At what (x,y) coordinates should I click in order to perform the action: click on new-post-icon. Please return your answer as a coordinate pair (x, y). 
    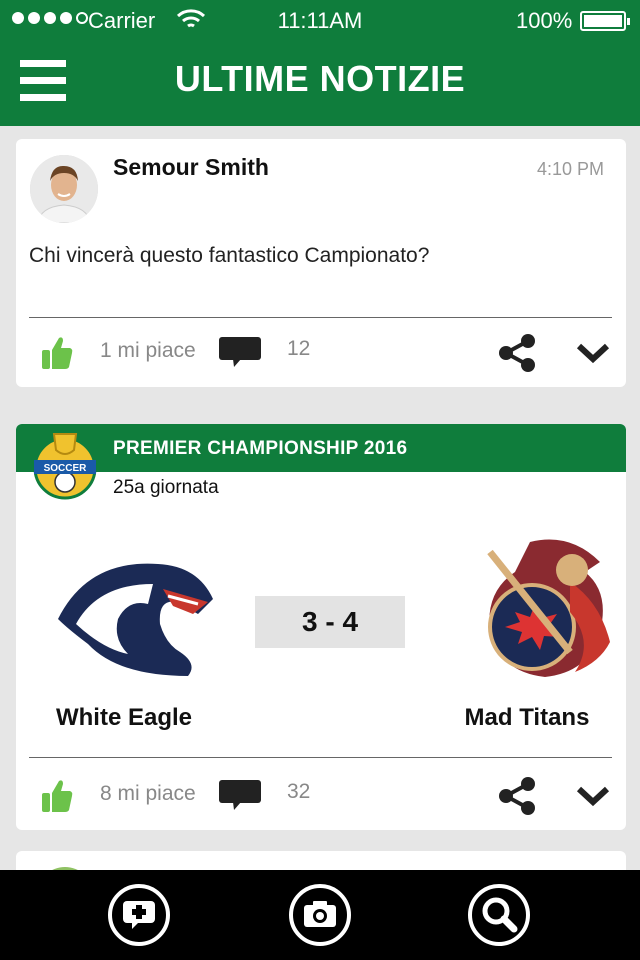
    Looking at the image, I should click on (139, 915).